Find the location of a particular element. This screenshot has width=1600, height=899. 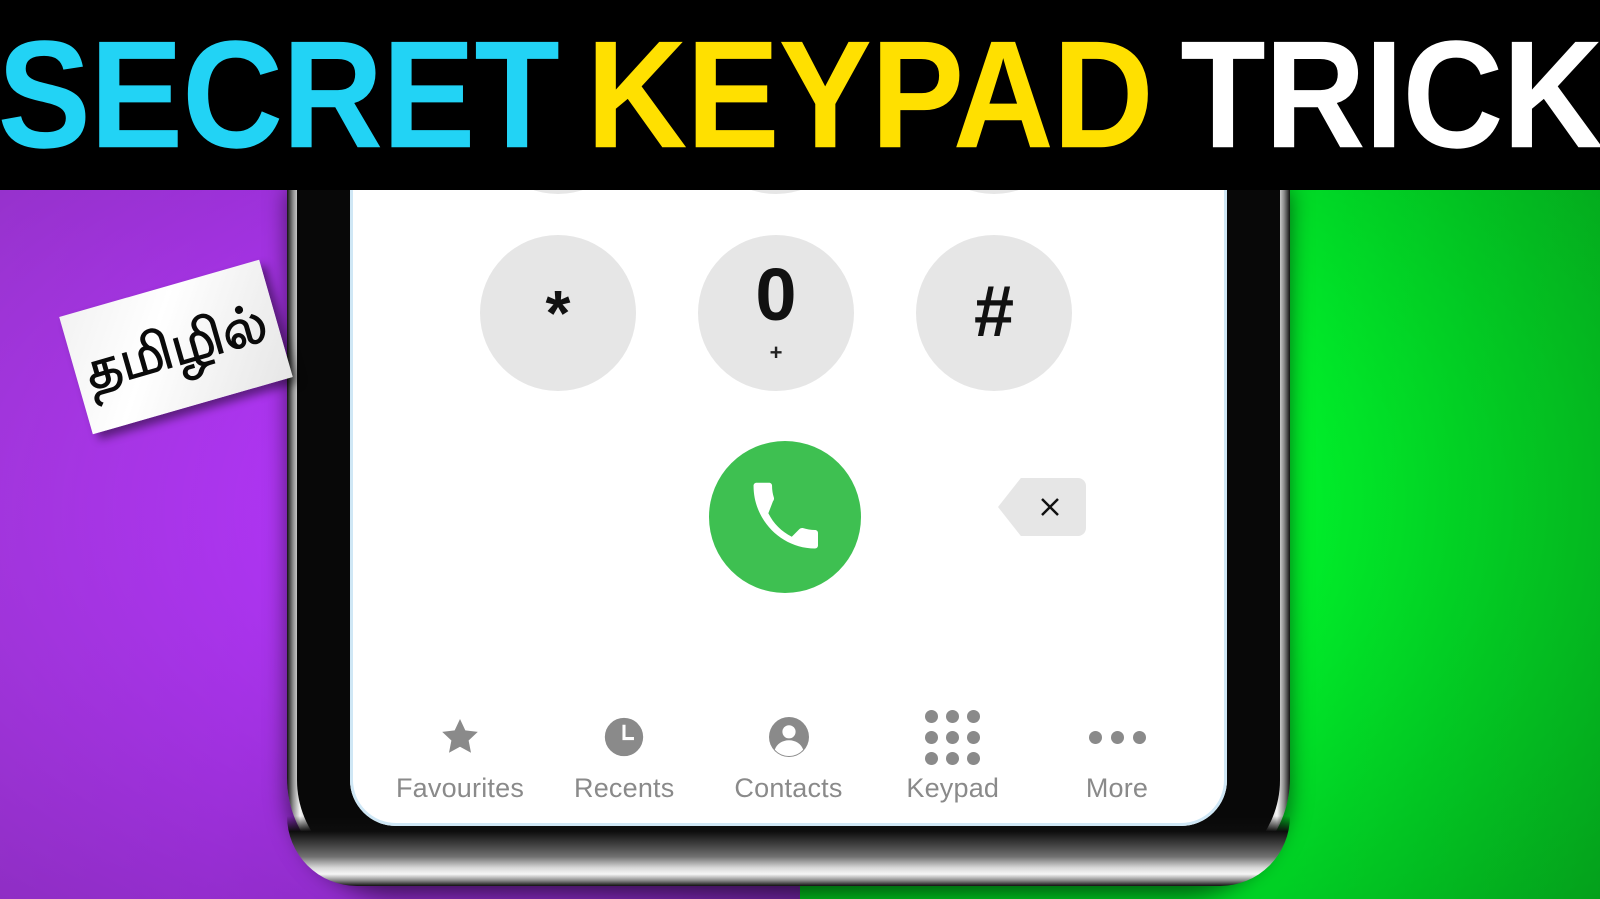

person-icon is located at coordinates (789, 737).